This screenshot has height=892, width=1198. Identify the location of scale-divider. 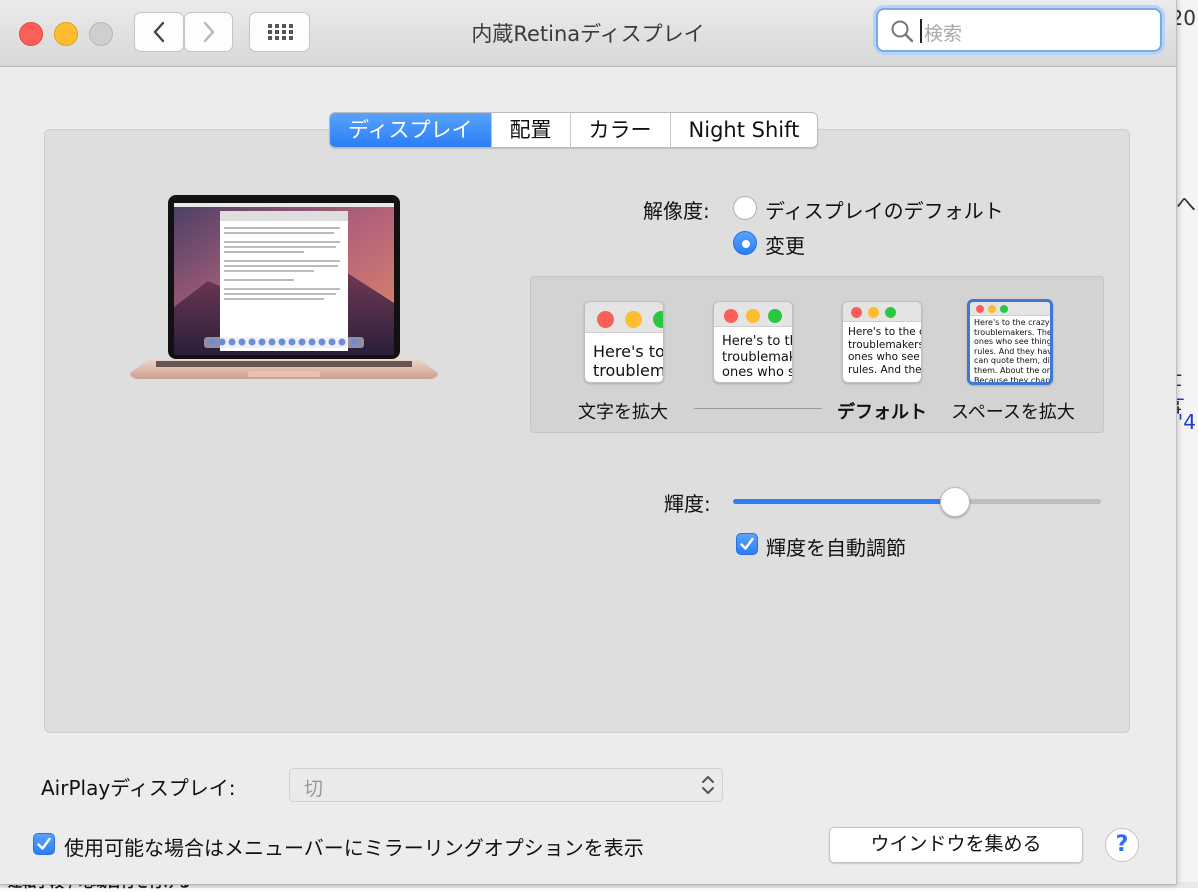
(758, 408).